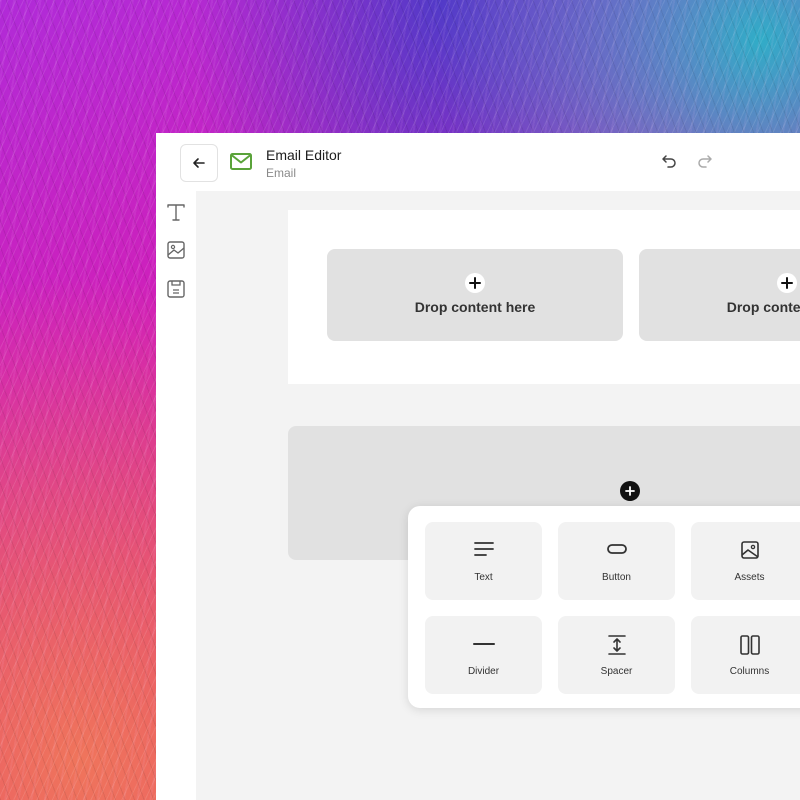 The width and height of the screenshot is (800, 800). I want to click on add-block-button, so click(630, 491).